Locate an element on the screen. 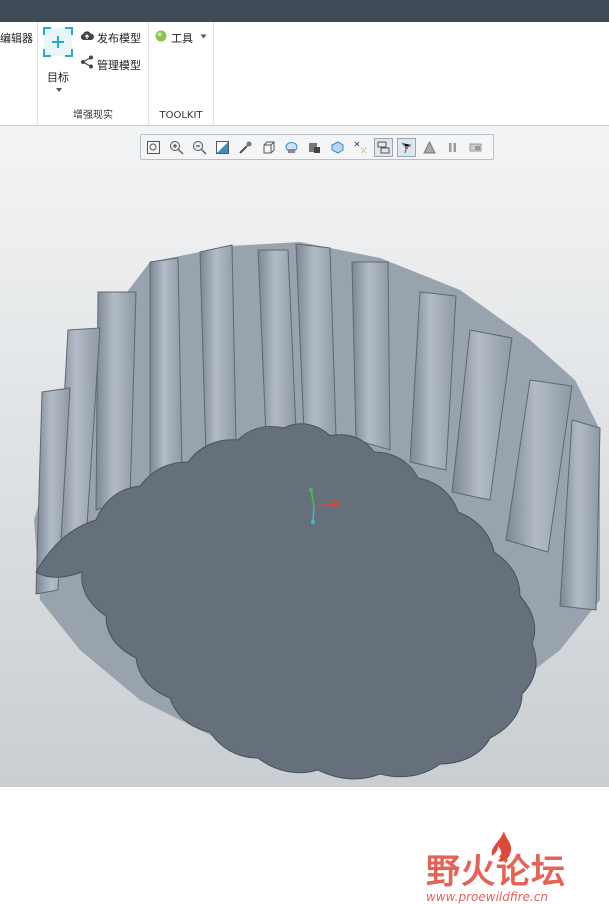 Image resolution: width=609 pixels, height=904 pixels. tools-button: 工具 is located at coordinates (183, 37).